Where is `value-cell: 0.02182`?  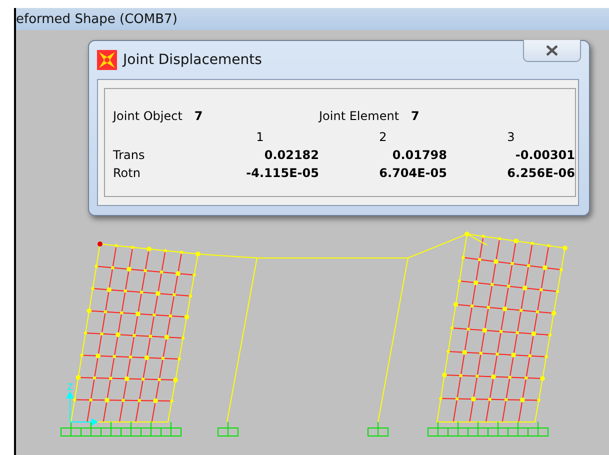 value-cell: 0.02182 is located at coordinates (291, 155).